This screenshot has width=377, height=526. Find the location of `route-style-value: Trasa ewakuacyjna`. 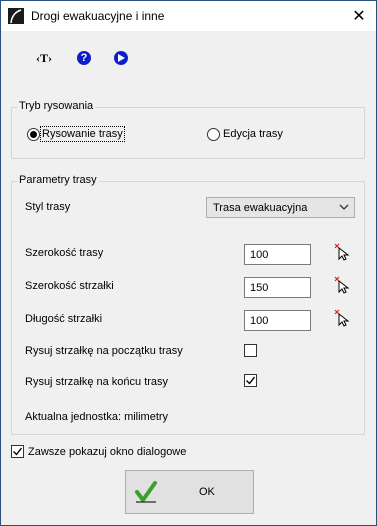

route-style-value: Trasa ewakuacyjna is located at coordinates (260, 207).